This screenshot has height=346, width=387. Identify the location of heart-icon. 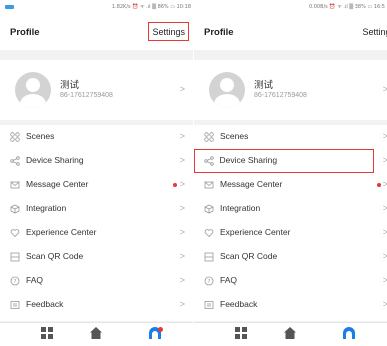
(209, 233).